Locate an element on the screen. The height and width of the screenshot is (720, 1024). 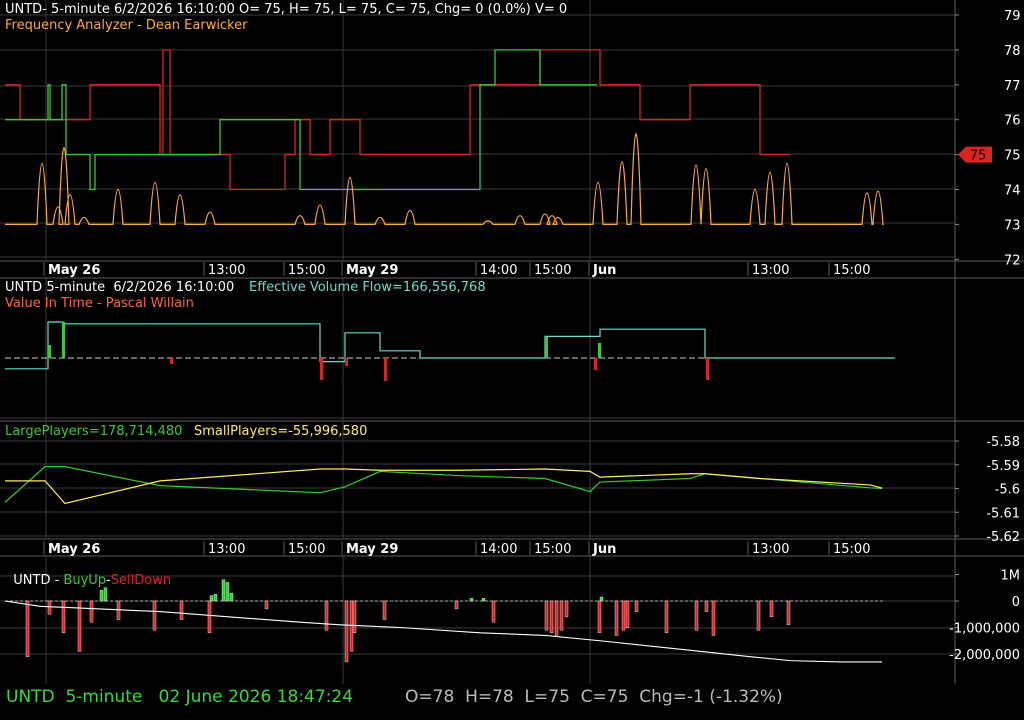
players-axis-label: -5.59 is located at coordinates (1003, 466).